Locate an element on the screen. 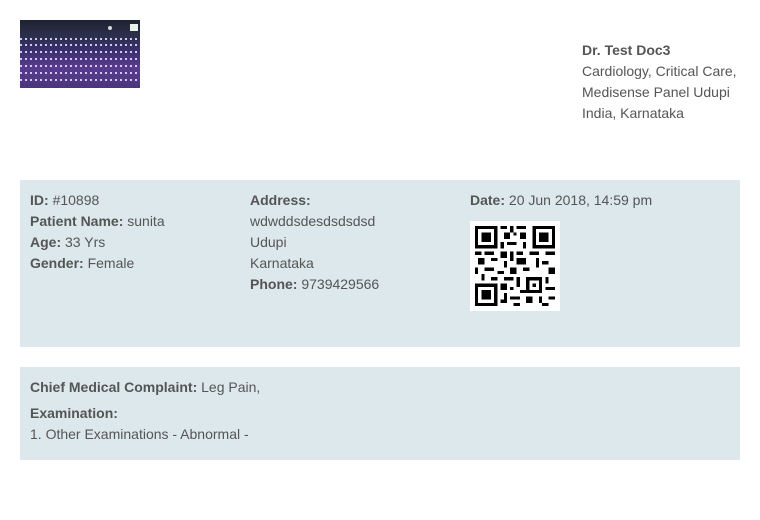 The image size is (760, 520). patient-gender-row: Gender: Female is located at coordinates (97, 263).